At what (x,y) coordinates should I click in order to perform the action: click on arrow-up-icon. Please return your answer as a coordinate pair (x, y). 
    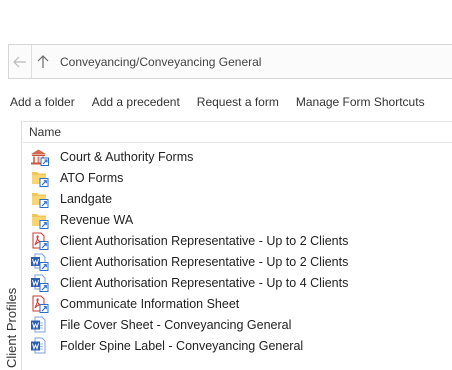
    Looking at the image, I should click on (43, 61).